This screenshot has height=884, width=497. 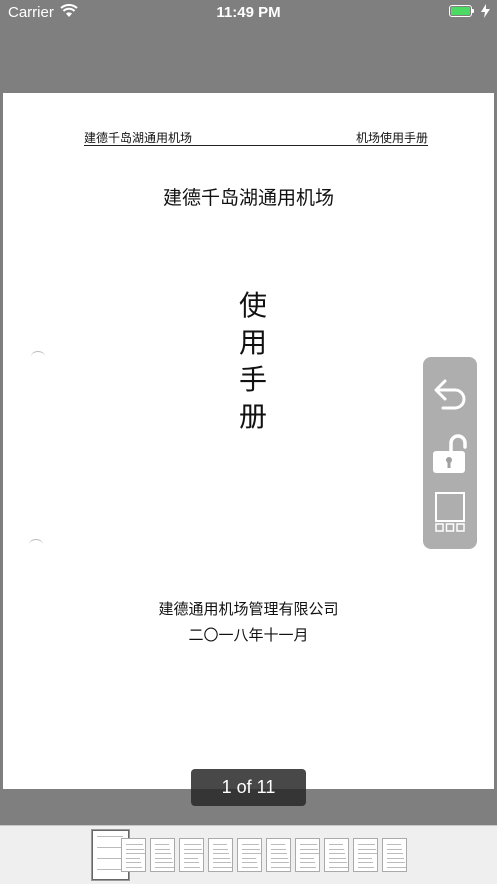 I want to click on doc-header-rule, so click(x=256, y=145).